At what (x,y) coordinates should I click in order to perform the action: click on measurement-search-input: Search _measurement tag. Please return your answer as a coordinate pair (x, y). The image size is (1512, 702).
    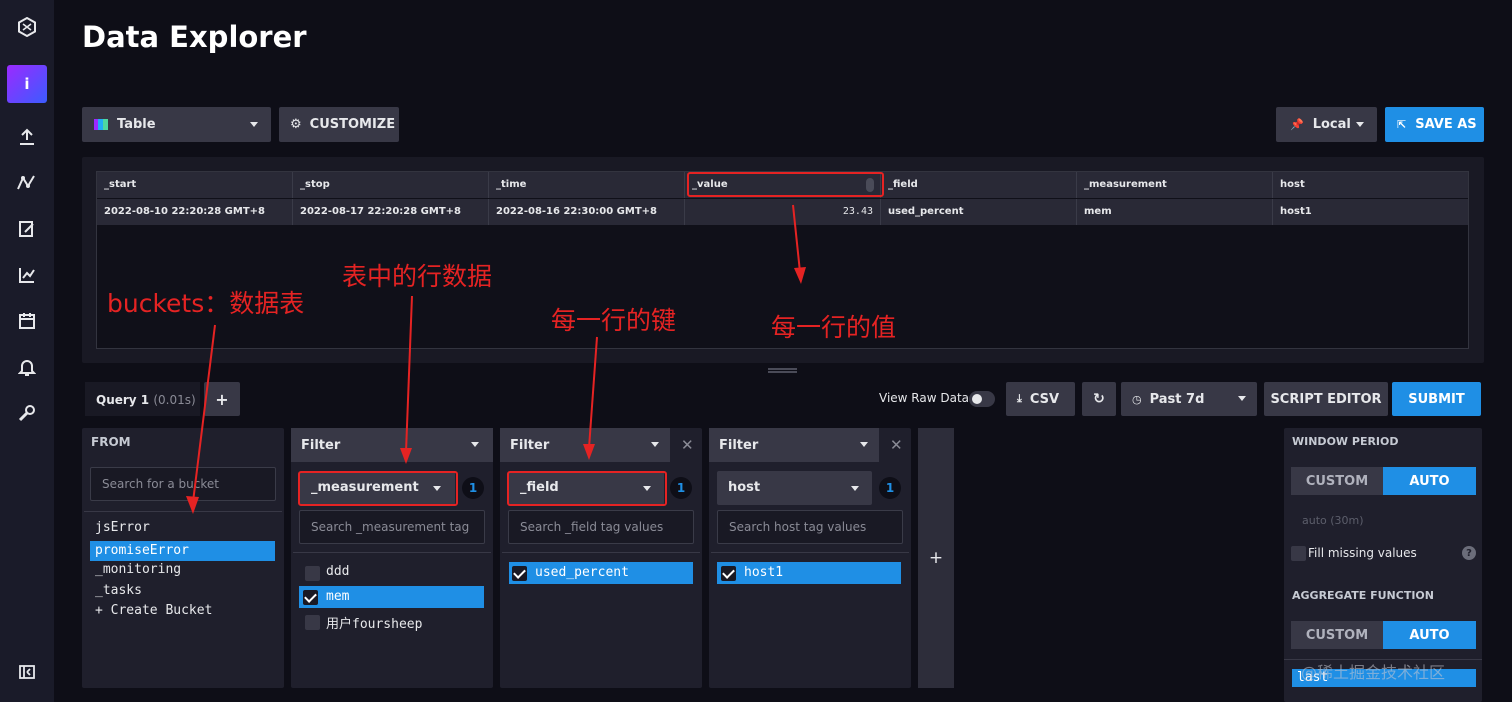
    Looking at the image, I should click on (392, 527).